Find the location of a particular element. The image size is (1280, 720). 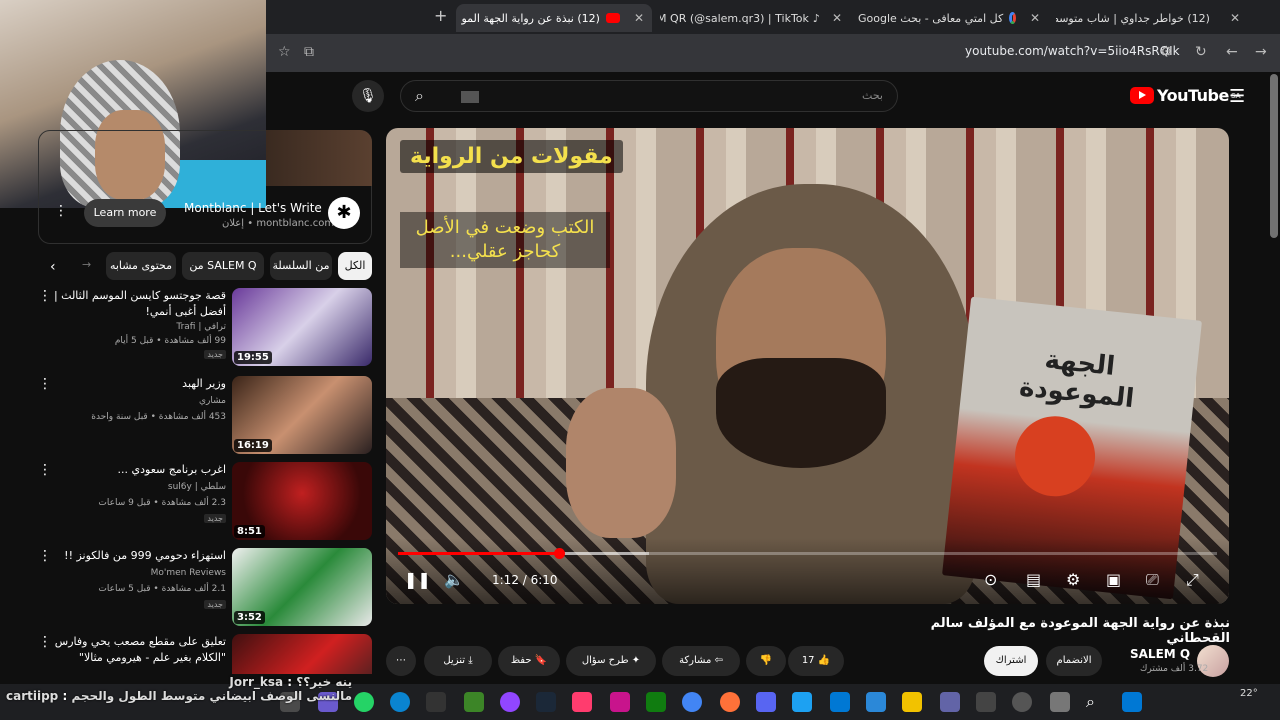

youtube-logo: YouTube SA is located at coordinates (1185, 95).